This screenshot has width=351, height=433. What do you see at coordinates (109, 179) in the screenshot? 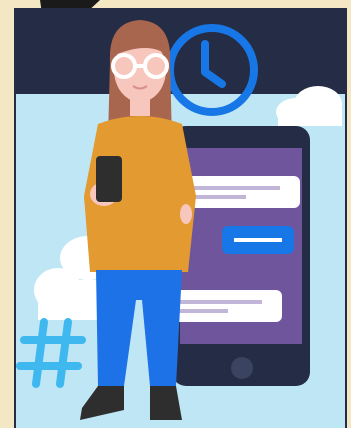
I see `handheld-phone` at bounding box center [109, 179].